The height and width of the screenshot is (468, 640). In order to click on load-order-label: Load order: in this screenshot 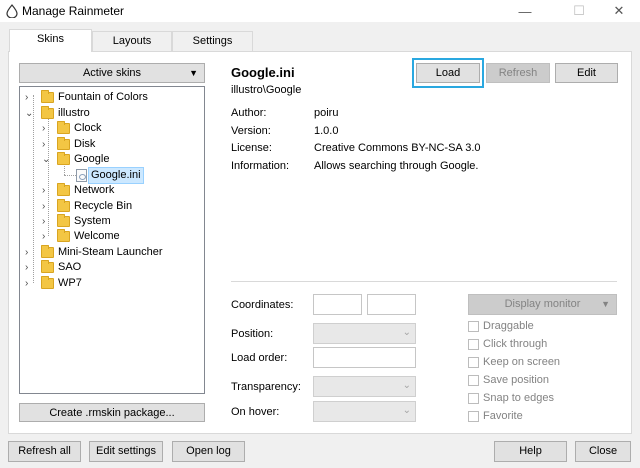, I will do `click(259, 358)`.